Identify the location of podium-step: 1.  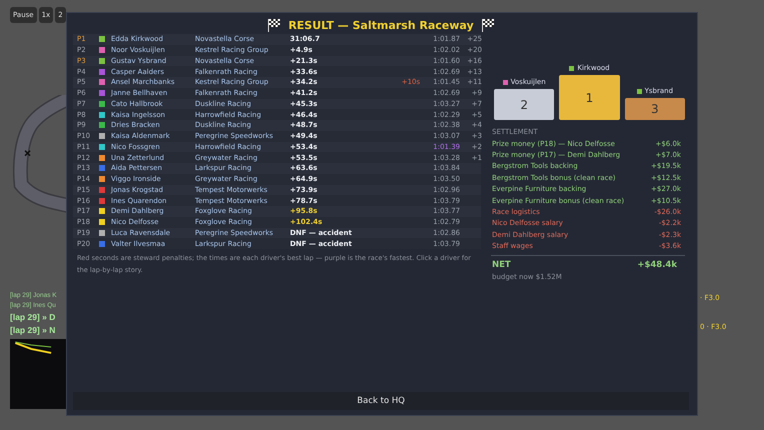
(589, 97).